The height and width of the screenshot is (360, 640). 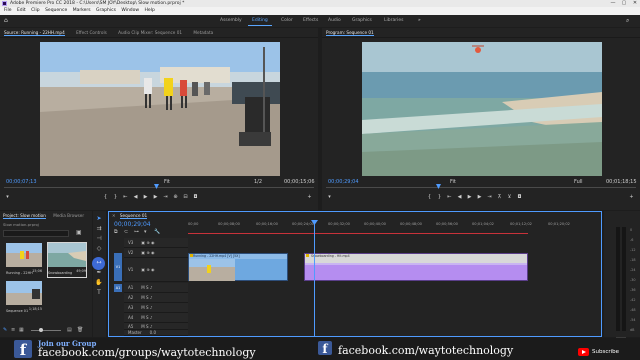 What do you see at coordinates (287, 21) in the screenshot?
I see `workspace-tab-color: Color` at bounding box center [287, 21].